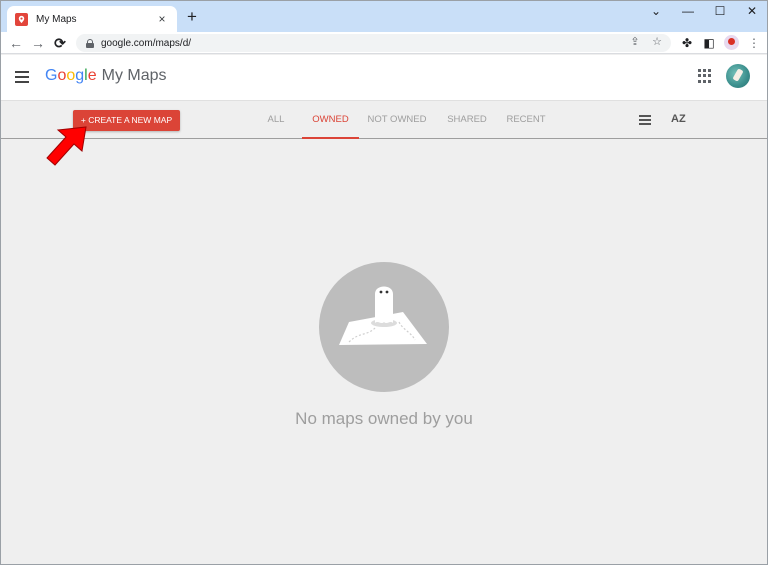 The image size is (768, 565). What do you see at coordinates (21, 19) in the screenshot?
I see `maps-favicon-icon` at bounding box center [21, 19].